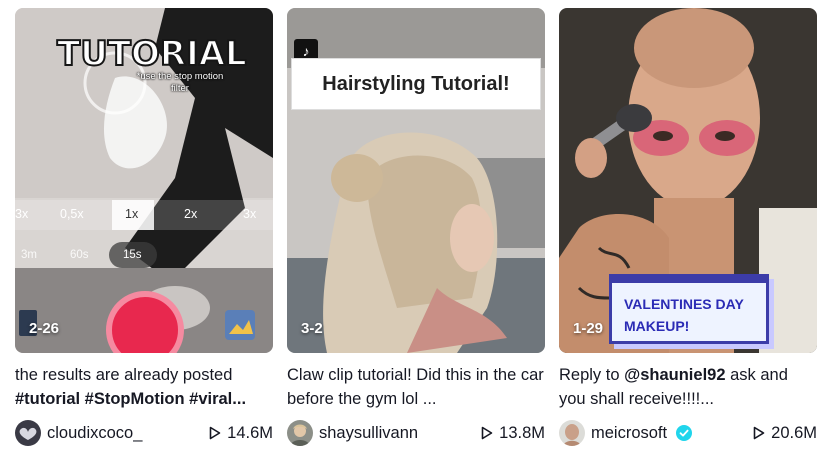 This screenshot has width=832, height=456. I want to click on username: shaysullivann, so click(369, 432).